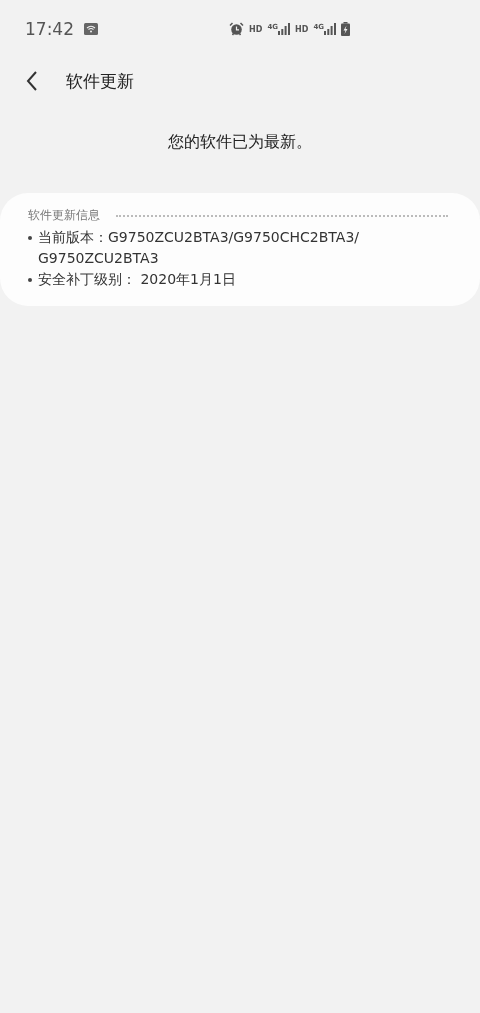 This screenshot has height=1013, width=480. What do you see at coordinates (100, 81) in the screenshot?
I see `page-title: 软件更新` at bounding box center [100, 81].